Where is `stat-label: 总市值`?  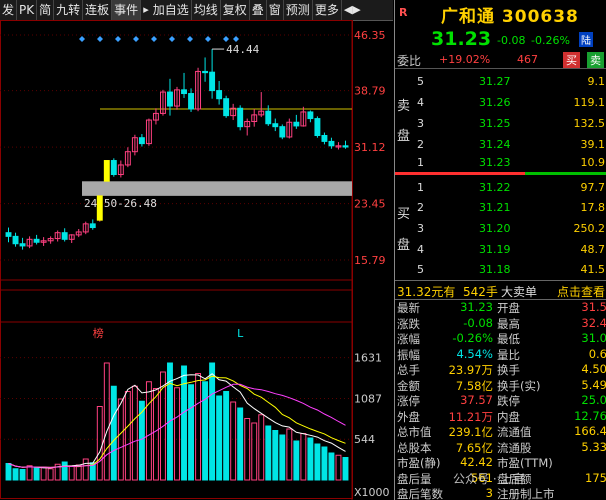 stat-label: 总市值 is located at coordinates (414, 432).